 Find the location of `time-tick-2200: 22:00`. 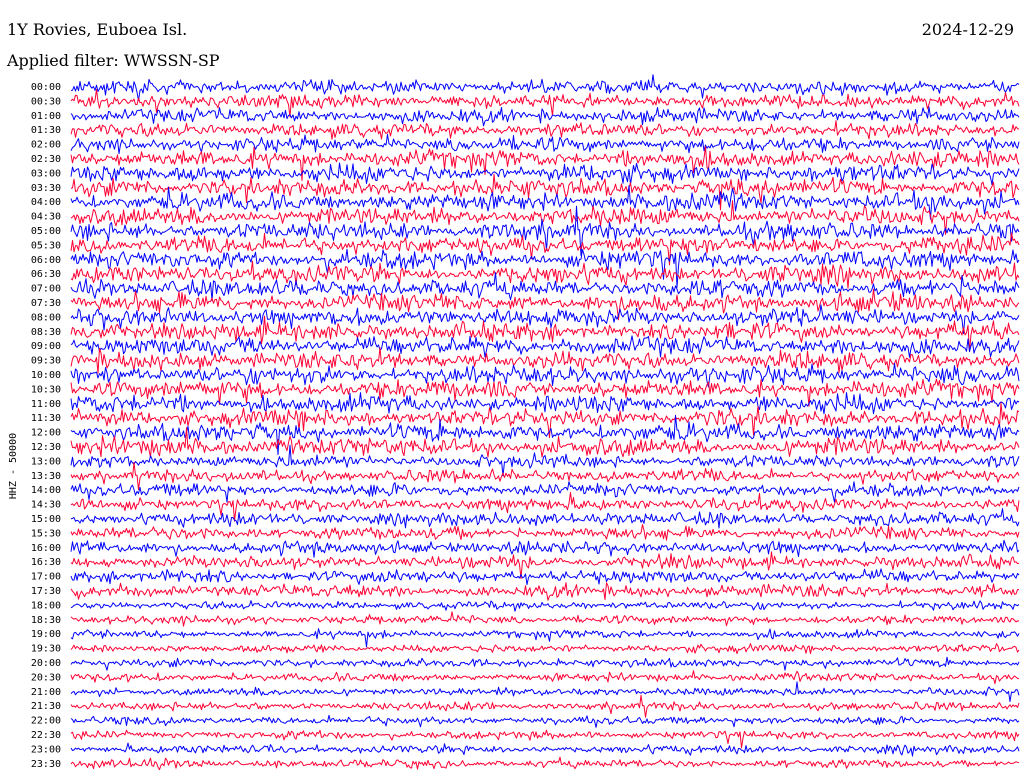

time-tick-2200: 22:00 is located at coordinates (46, 721).